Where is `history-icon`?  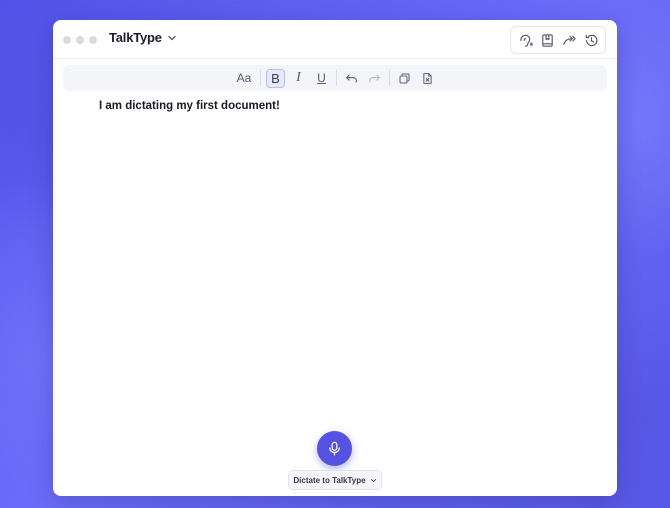
history-icon is located at coordinates (591, 40).